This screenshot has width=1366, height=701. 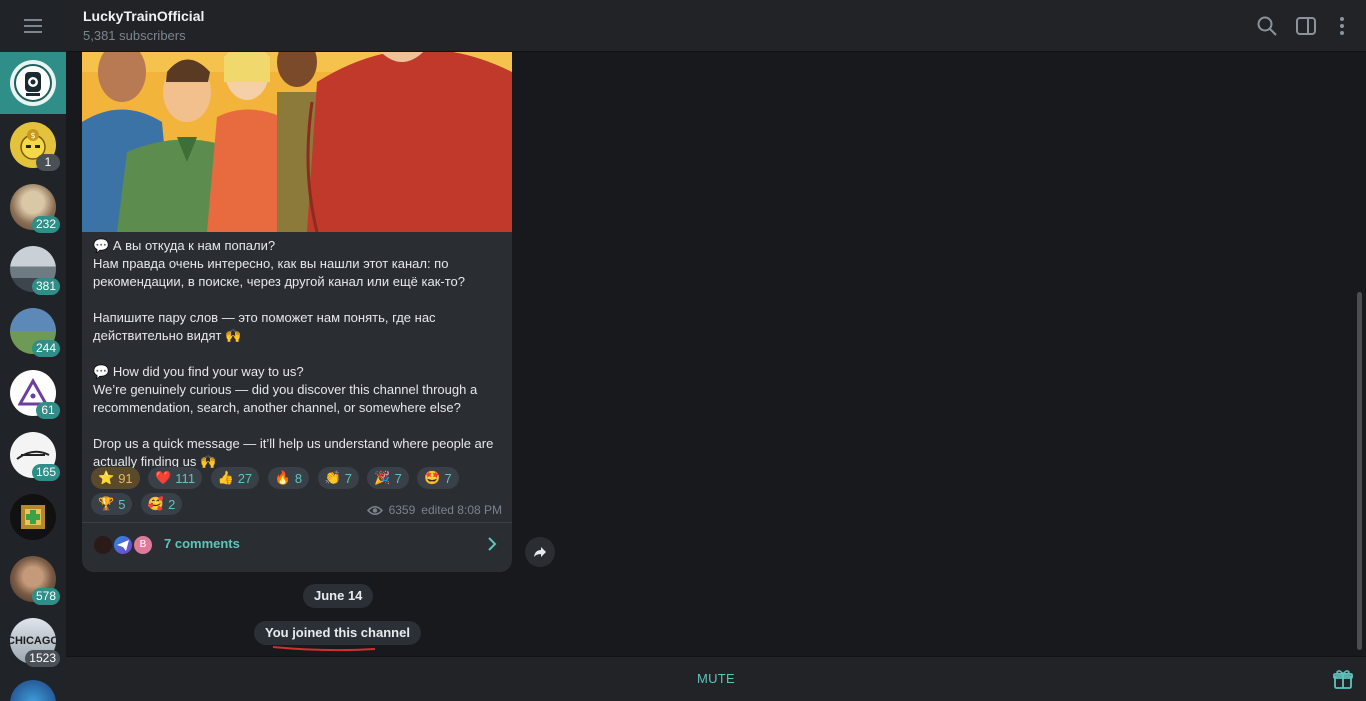 What do you see at coordinates (42, 658) in the screenshot?
I see `unread-badge: 1523` at bounding box center [42, 658].